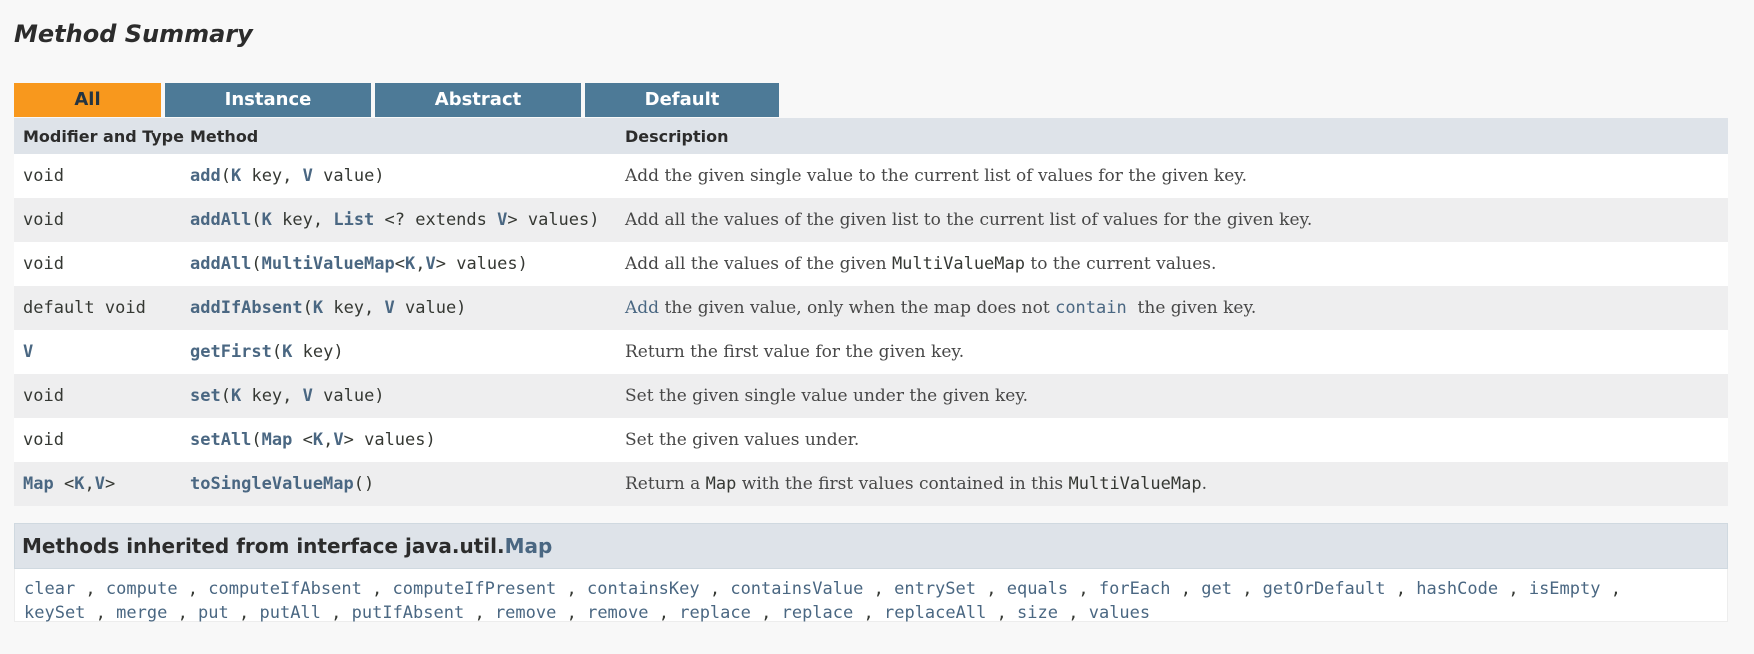 This screenshot has height=654, width=1754. What do you see at coordinates (935, 613) in the screenshot?
I see `inherited-method-link: replaceAll` at bounding box center [935, 613].